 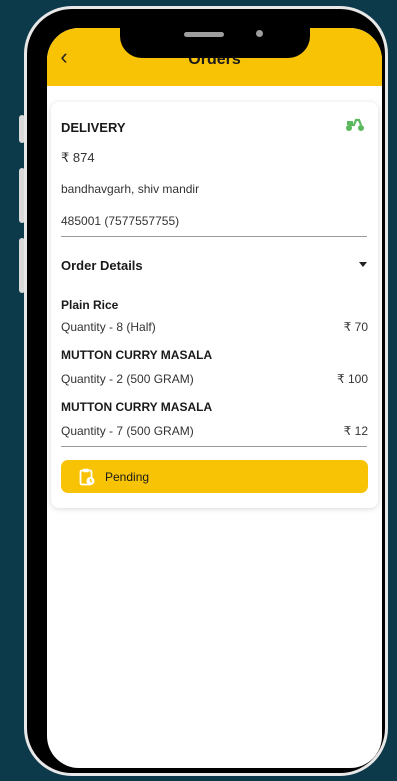 What do you see at coordinates (352, 379) in the screenshot?
I see `item-price: ₹ 100` at bounding box center [352, 379].